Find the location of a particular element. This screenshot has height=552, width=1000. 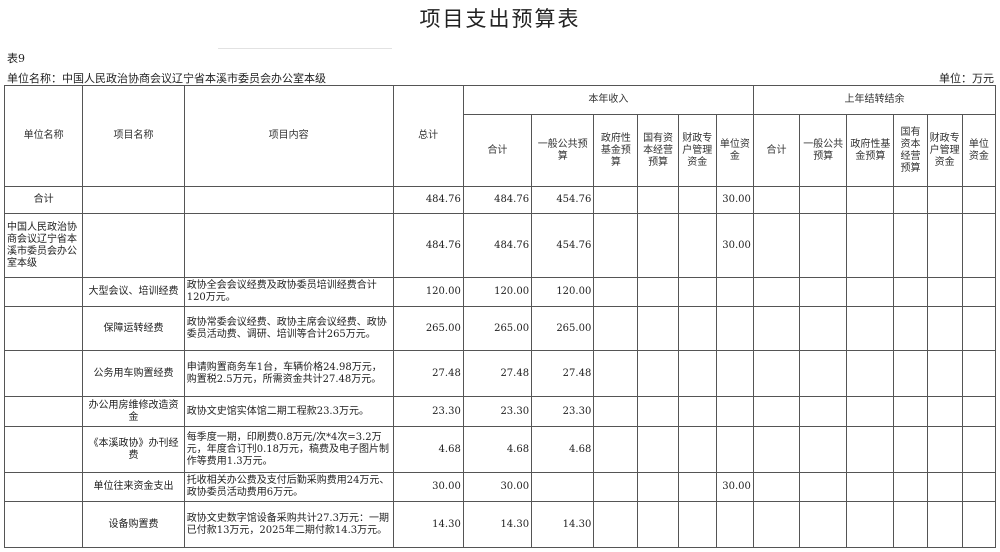

cell-total: 14.30 is located at coordinates (428, 524).